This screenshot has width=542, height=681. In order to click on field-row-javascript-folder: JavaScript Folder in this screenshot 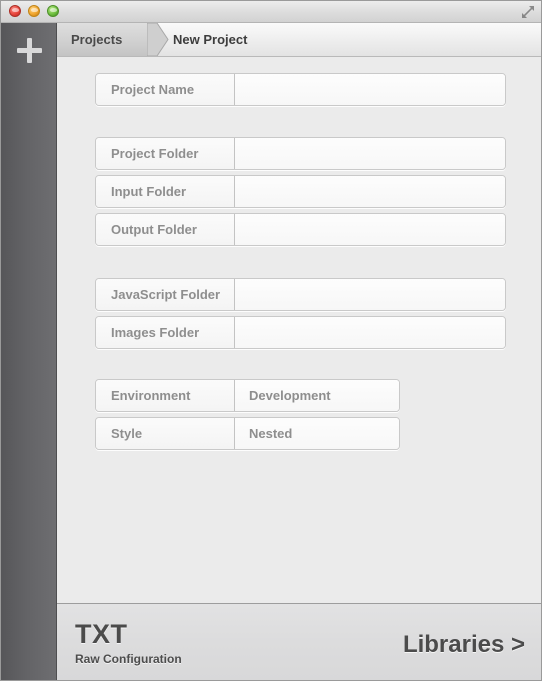, I will do `click(300, 294)`.